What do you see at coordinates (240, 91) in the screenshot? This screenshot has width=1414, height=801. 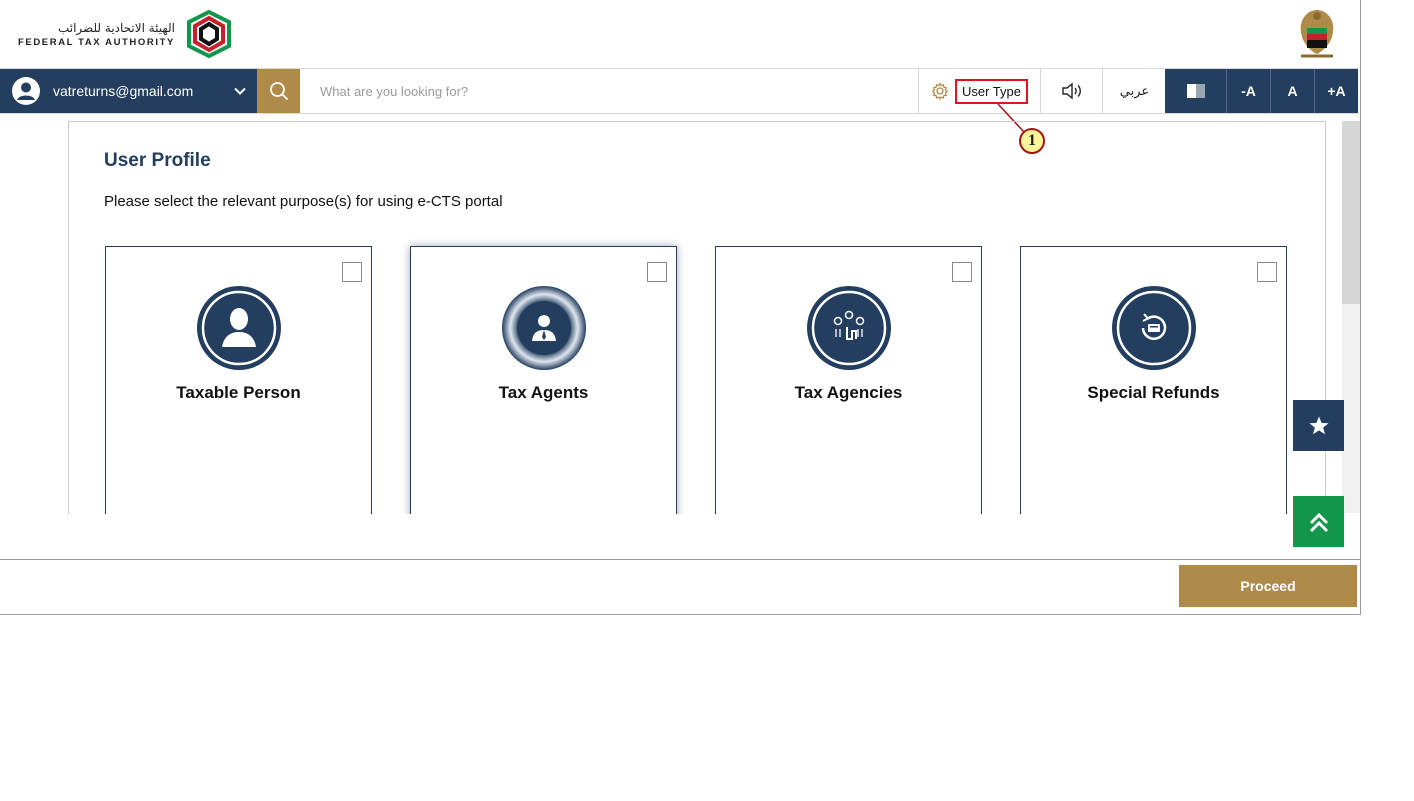 I see `chevron-down-icon` at bounding box center [240, 91].